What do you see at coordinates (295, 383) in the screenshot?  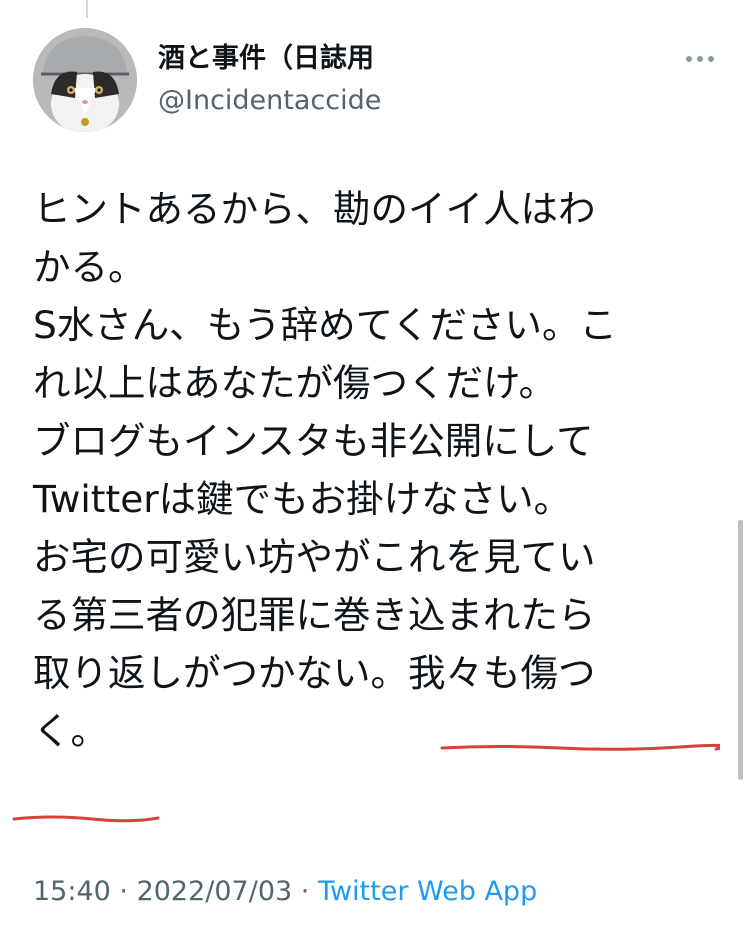 I see `tweet-text-line: れ以上はあなたが傷つくだけ。` at bounding box center [295, 383].